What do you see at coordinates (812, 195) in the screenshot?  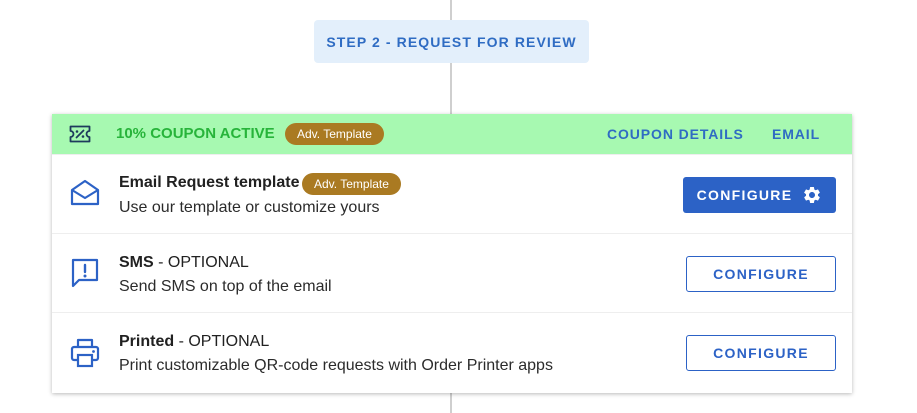 I see `gear-icon` at bounding box center [812, 195].